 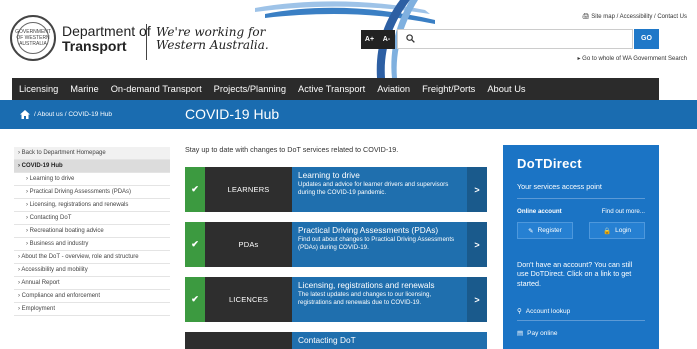 I want to click on utility-links: 🖨 Site map / Accessibility / Contact Us, so click(x=634, y=16).